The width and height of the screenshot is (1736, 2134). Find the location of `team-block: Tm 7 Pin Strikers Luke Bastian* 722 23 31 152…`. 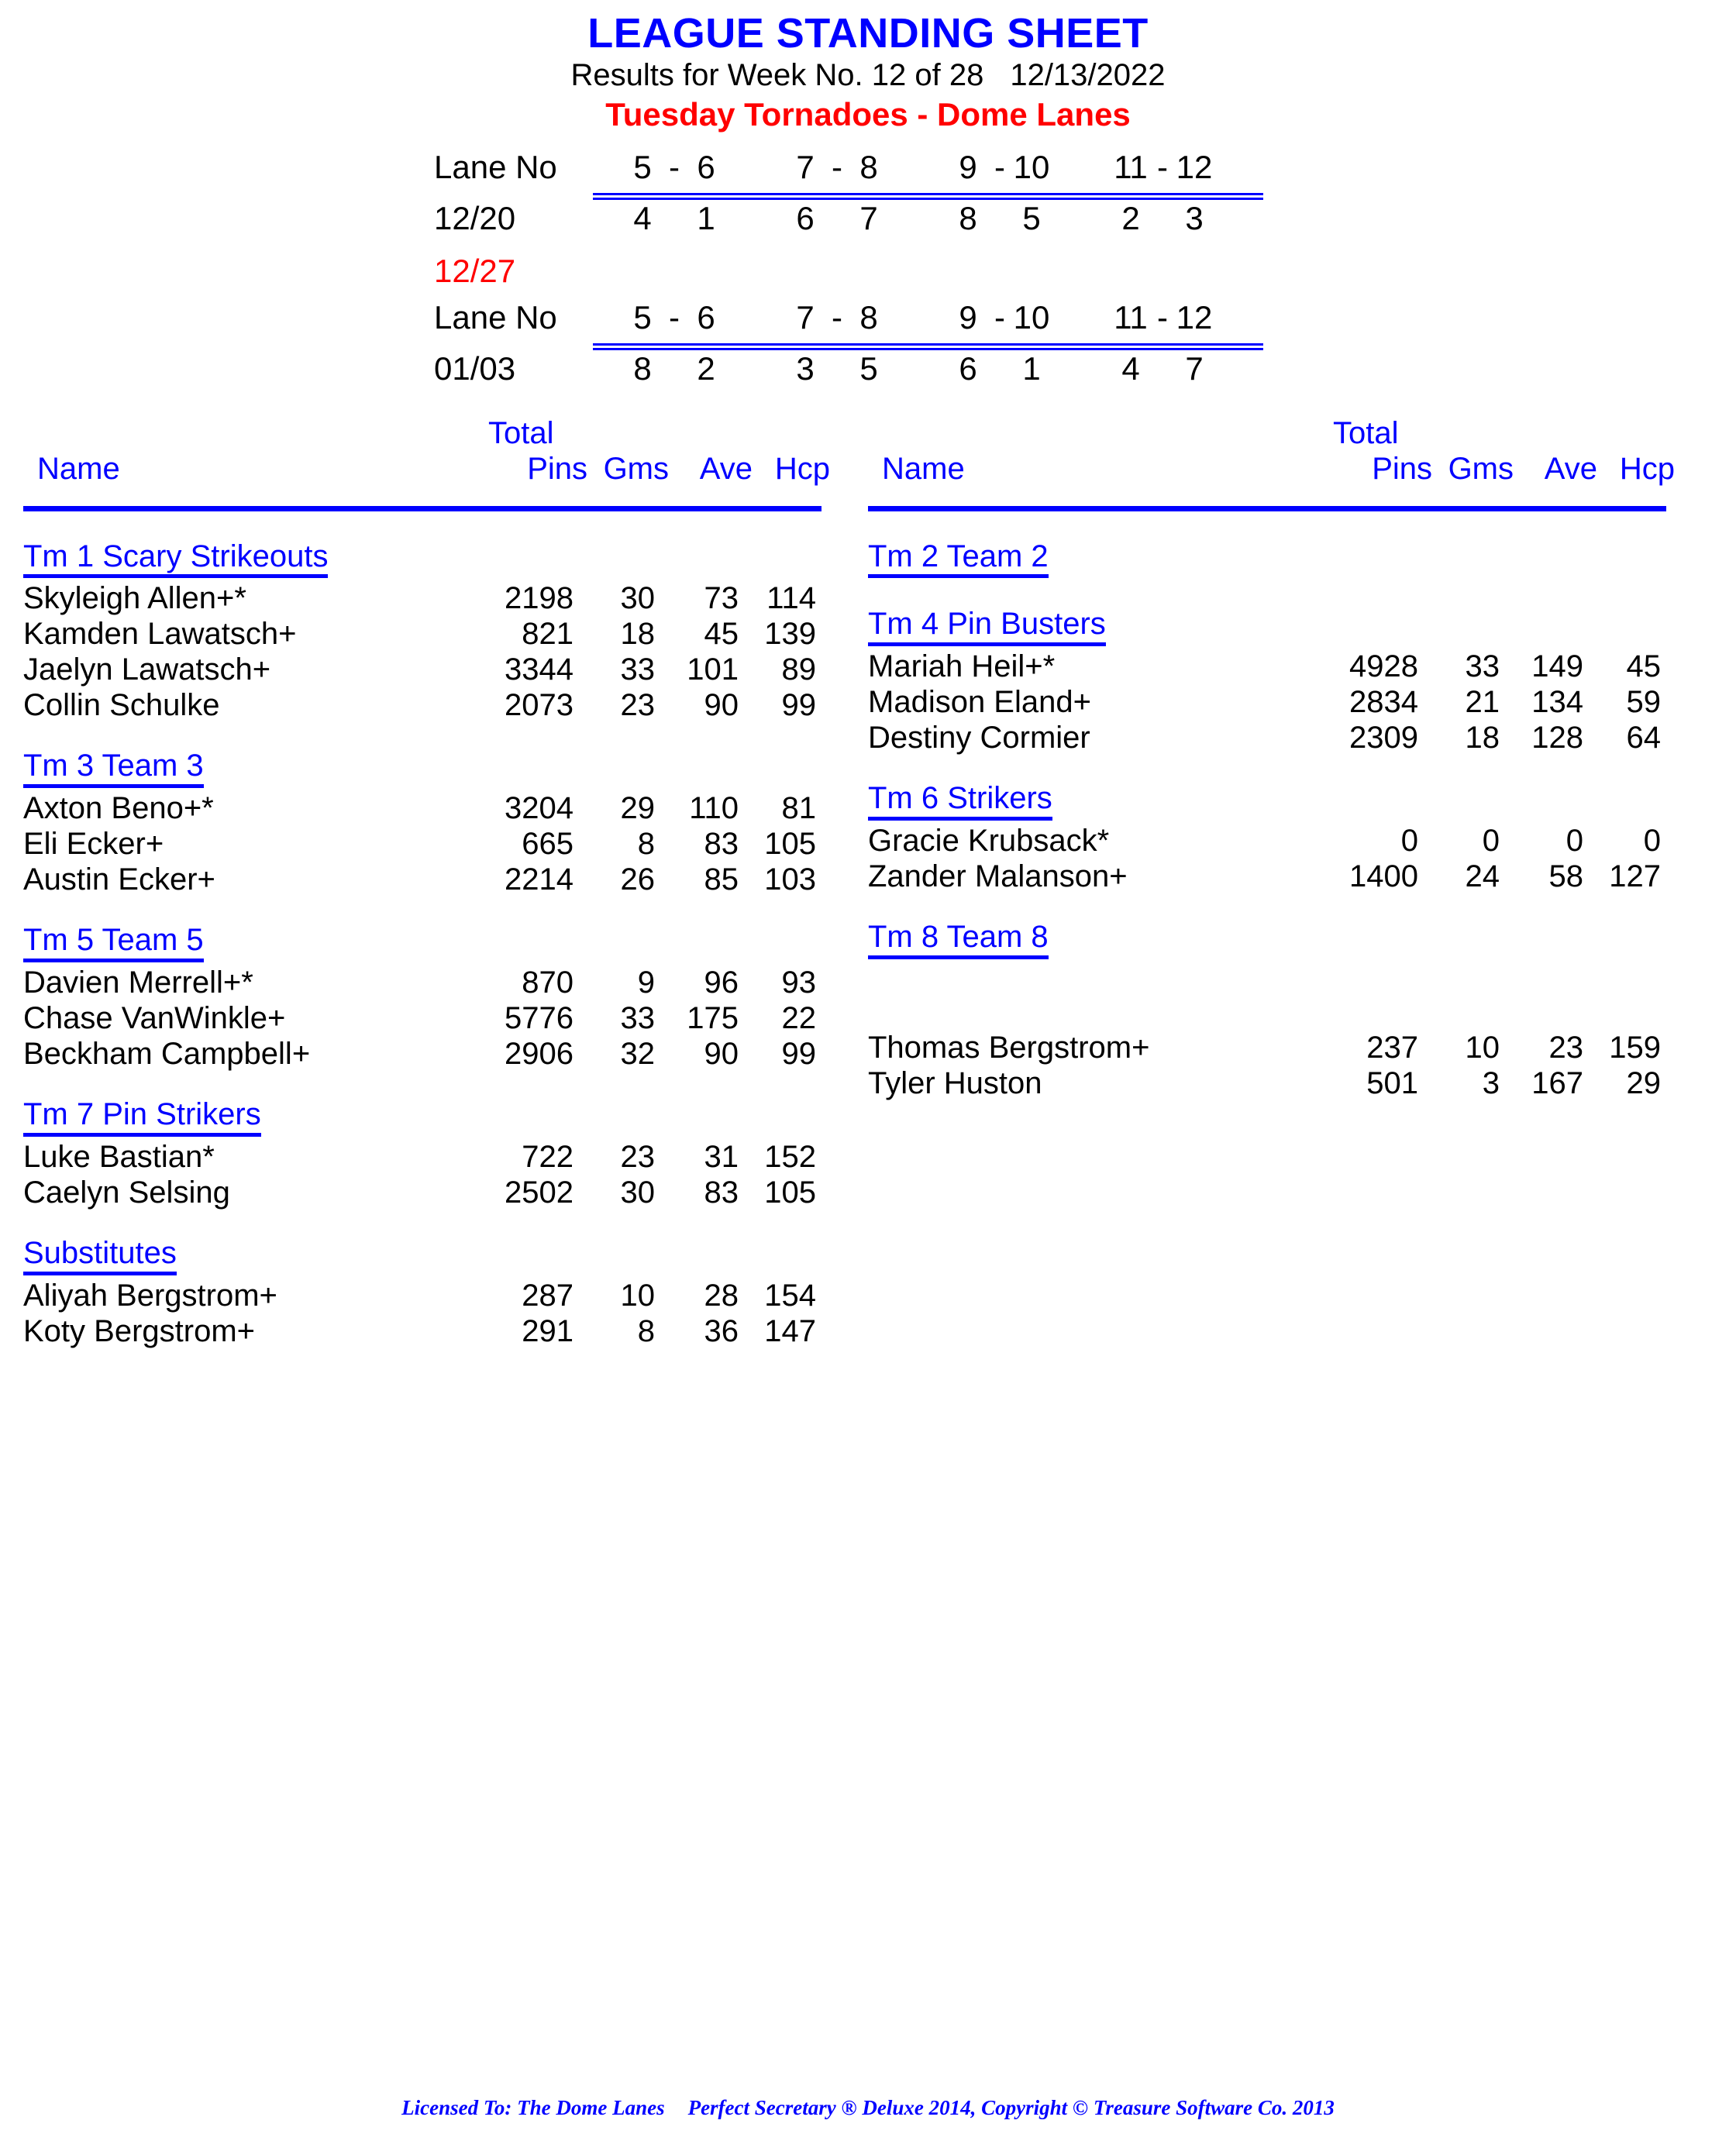

team-block: Tm 7 Pin Strikers Luke Bastian* 722 23 31 152… is located at coordinates (422, 1155).